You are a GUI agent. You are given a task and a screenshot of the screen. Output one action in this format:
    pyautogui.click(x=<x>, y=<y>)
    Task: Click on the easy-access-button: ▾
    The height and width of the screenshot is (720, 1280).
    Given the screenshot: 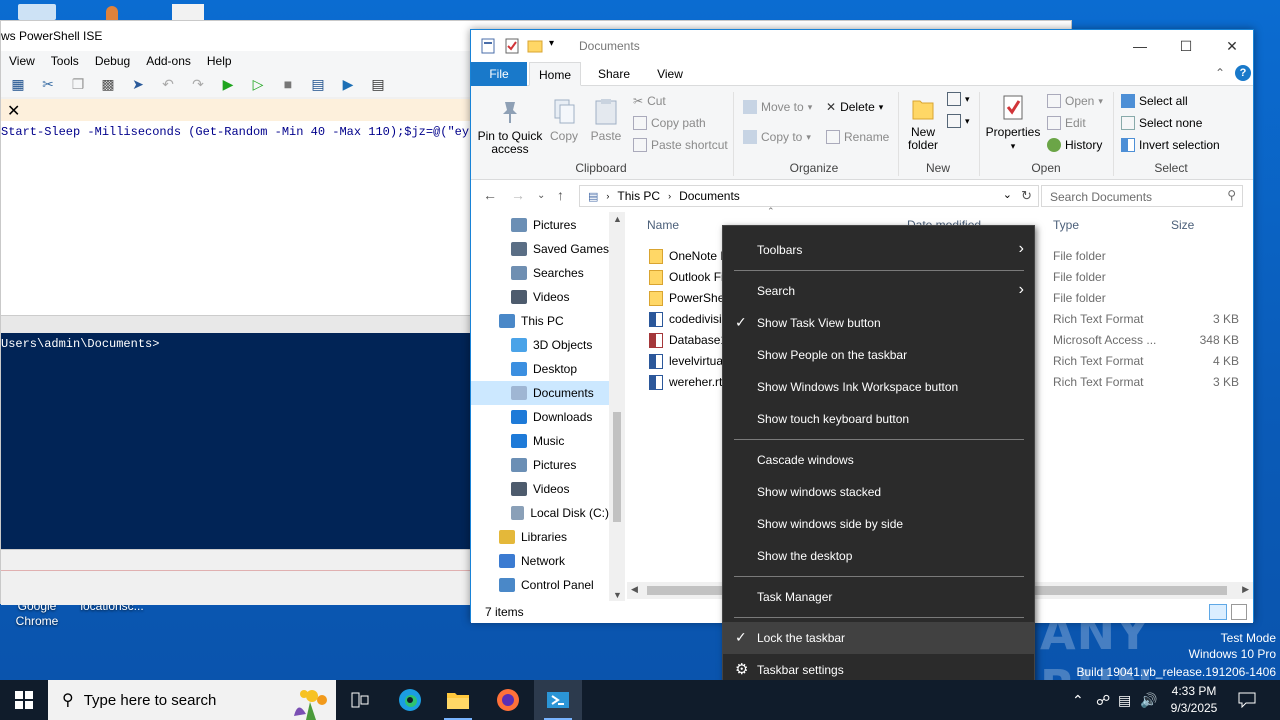 What is the action you would take?
    pyautogui.click(x=958, y=121)
    